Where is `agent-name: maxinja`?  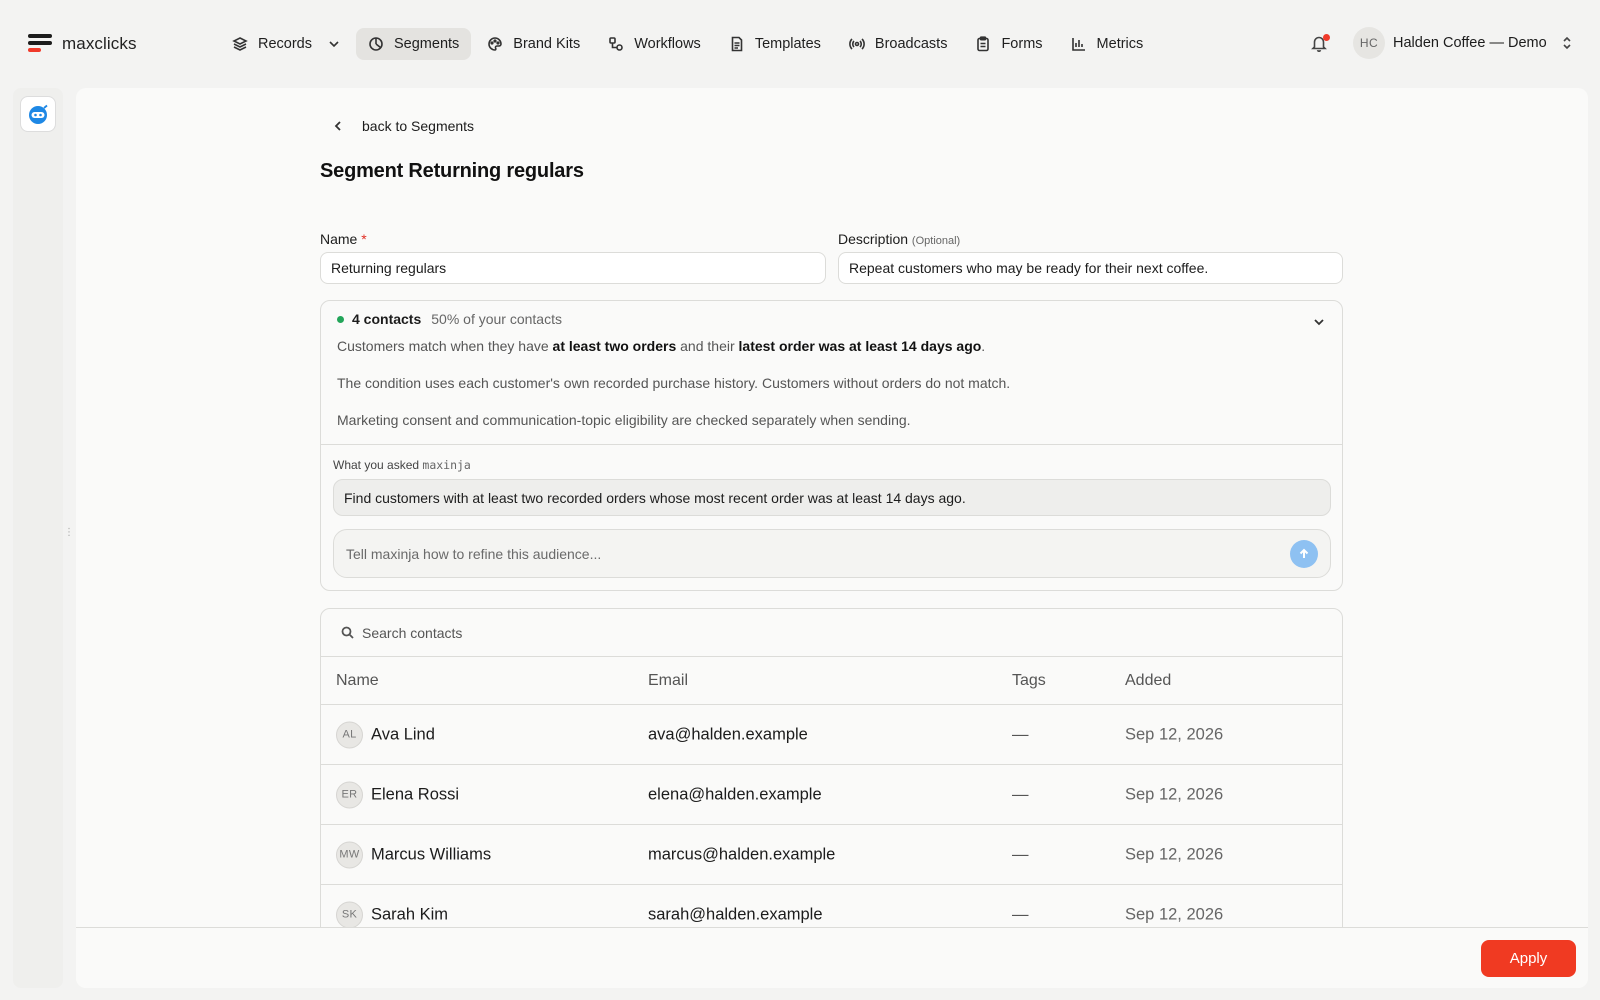 agent-name: maxinja is located at coordinates (446, 465).